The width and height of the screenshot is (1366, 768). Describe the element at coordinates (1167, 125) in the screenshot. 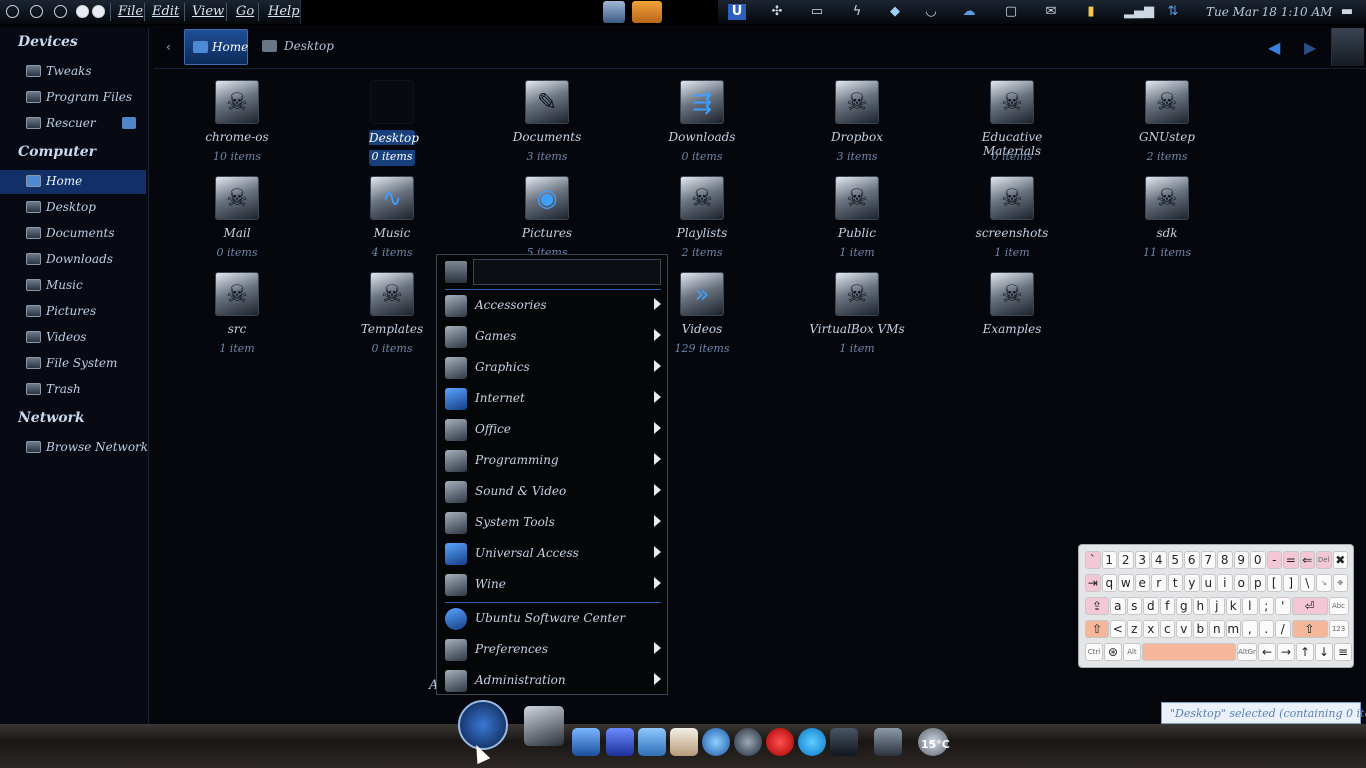

I see `folder-item: ☠ GNUstep 2 items` at that location.